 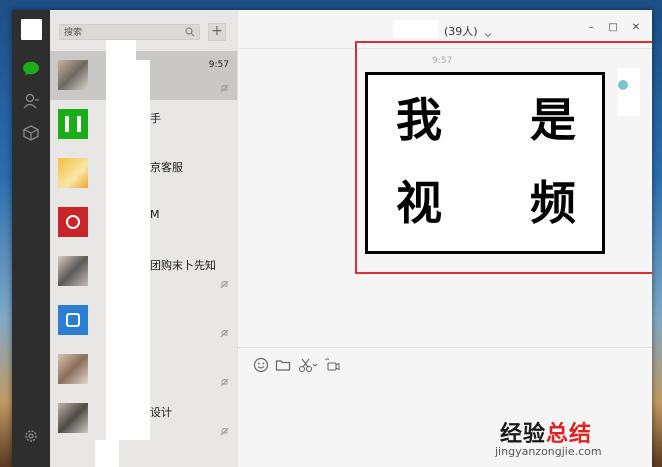 I want to click on folder-icon, so click(x=283, y=365).